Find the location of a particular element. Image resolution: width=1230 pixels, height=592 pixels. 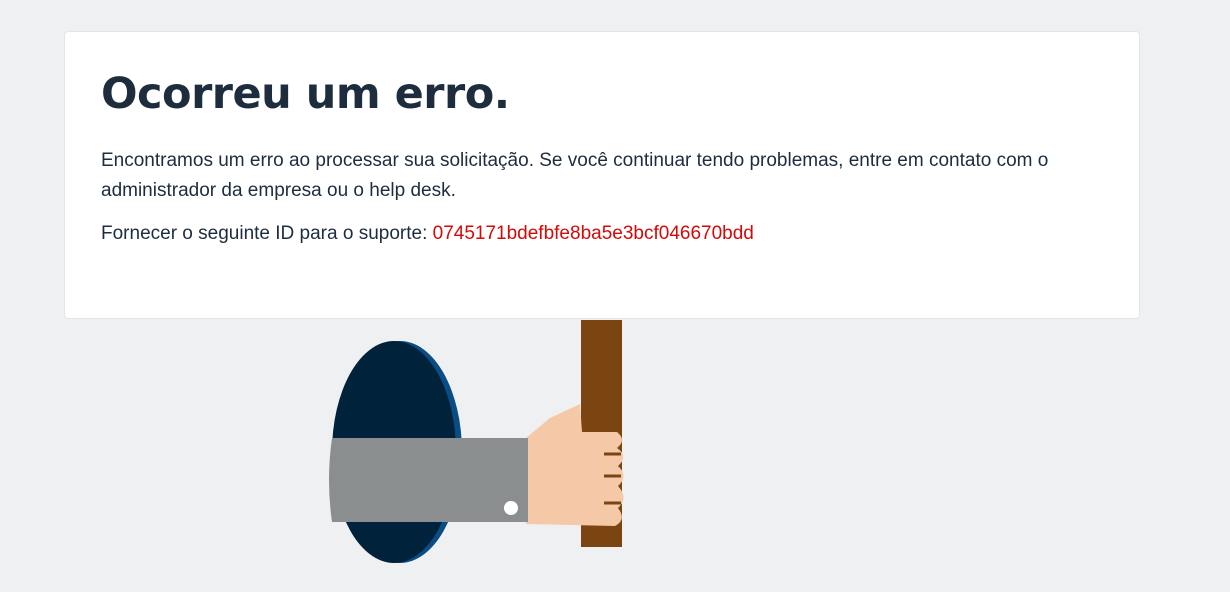

support-id-value: 0745171bdefbfe8ba5e3bcf046670bdd is located at coordinates (593, 233).